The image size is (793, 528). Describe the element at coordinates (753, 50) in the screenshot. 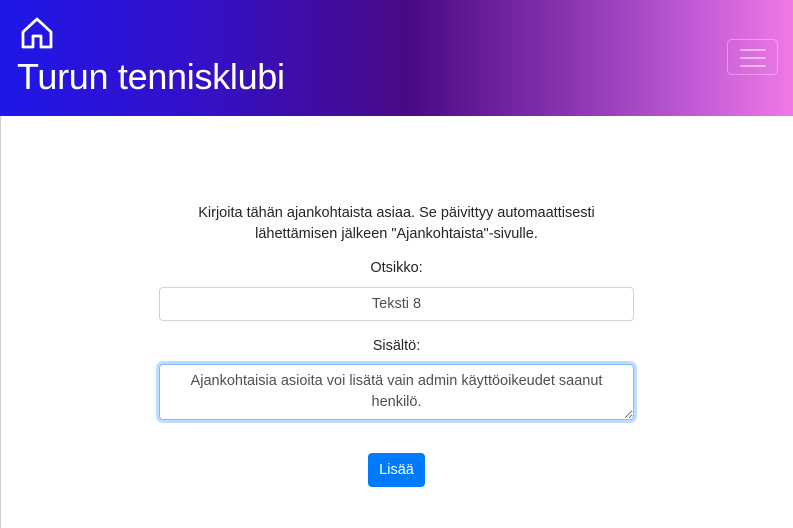

I see `menu-bar-top` at that location.